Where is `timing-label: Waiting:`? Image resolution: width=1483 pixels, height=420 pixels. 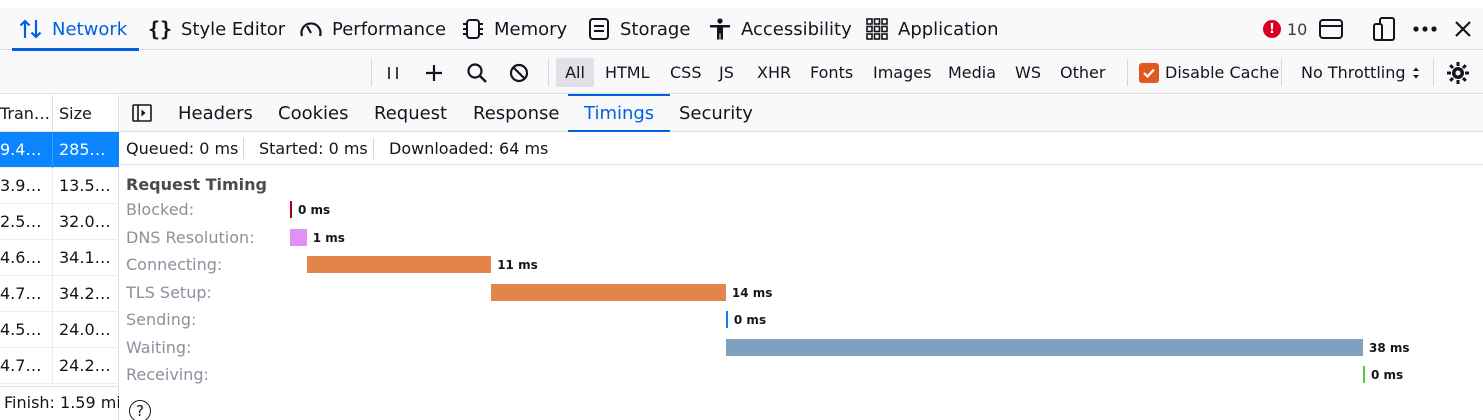 timing-label: Waiting: is located at coordinates (159, 347).